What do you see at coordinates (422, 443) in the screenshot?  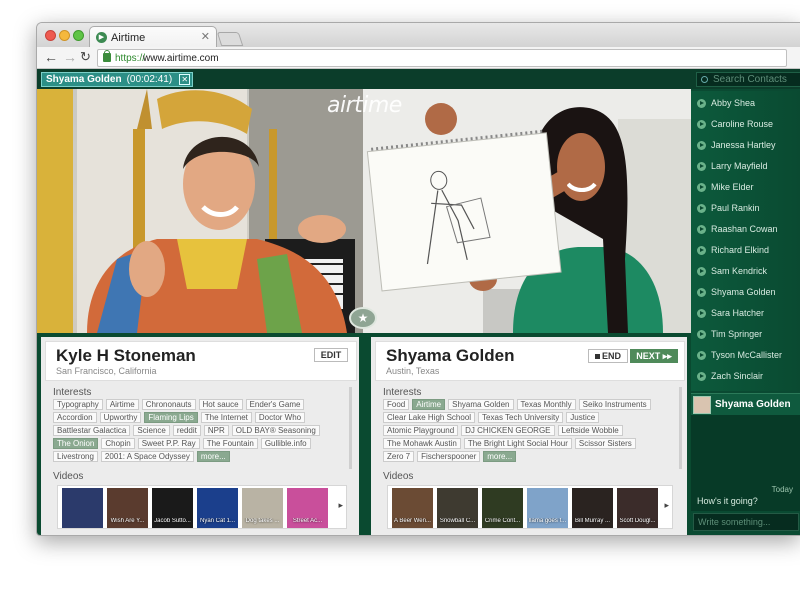 I see `interest-tag: The Mohawk Austin` at bounding box center [422, 443].